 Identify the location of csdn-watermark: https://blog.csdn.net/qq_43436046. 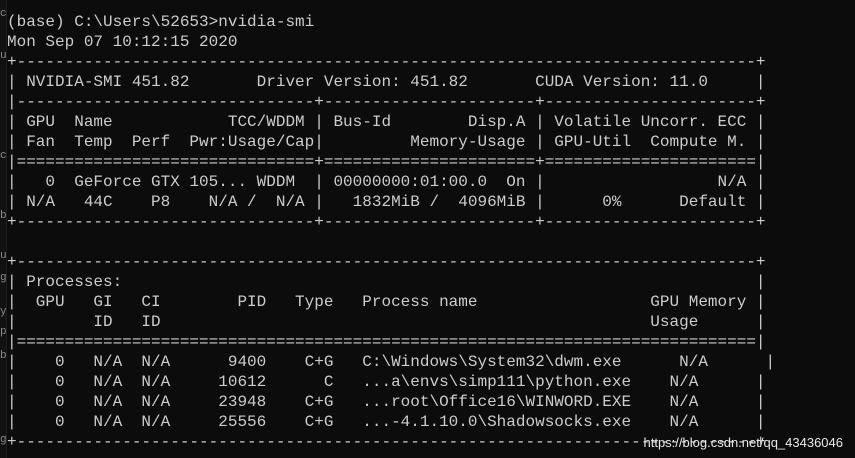
(743, 442).